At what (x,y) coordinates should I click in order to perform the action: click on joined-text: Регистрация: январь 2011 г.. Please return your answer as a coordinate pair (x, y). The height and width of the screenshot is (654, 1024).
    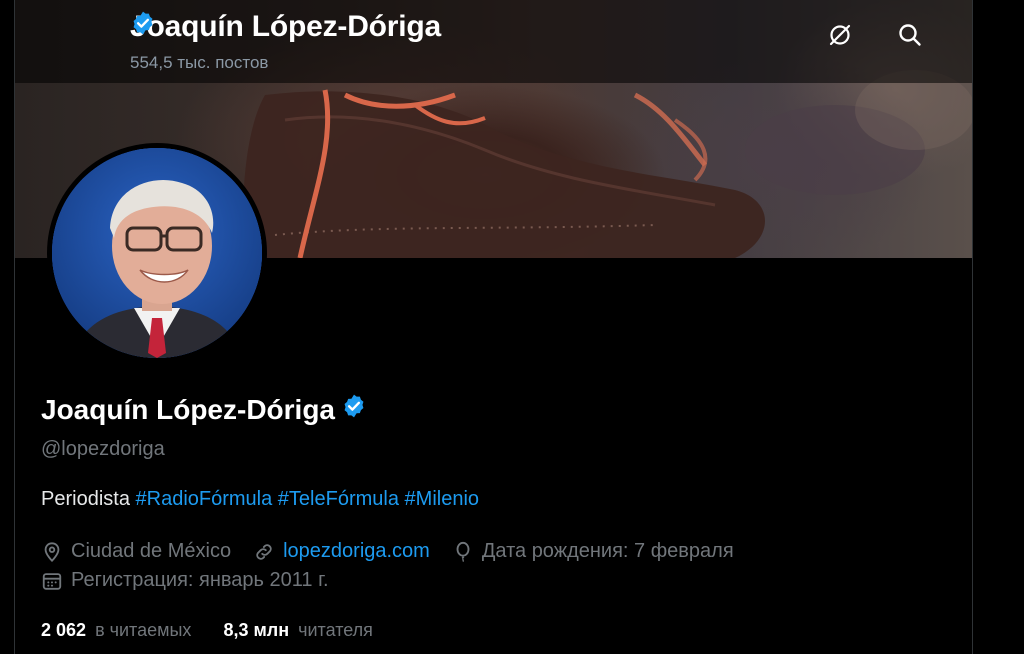
    Looking at the image, I should click on (200, 580).